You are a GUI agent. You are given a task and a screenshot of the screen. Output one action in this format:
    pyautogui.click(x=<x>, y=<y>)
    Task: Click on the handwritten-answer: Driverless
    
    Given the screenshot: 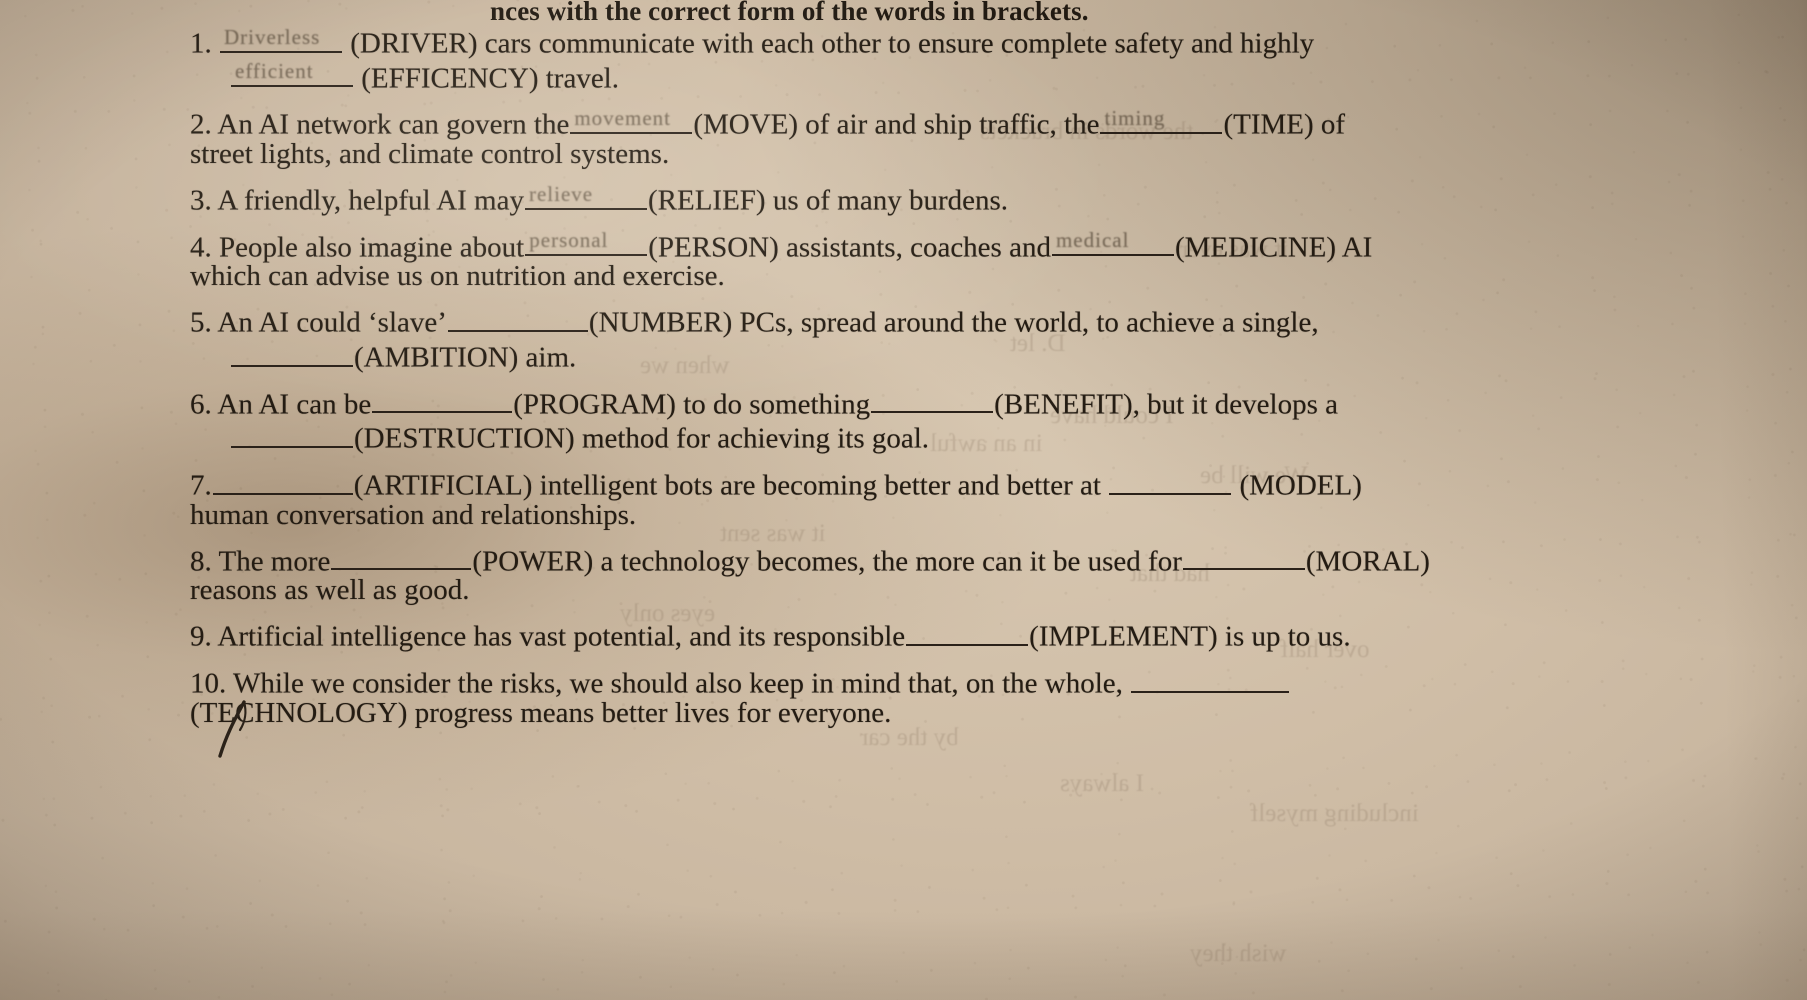 What is the action you would take?
    pyautogui.click(x=272, y=36)
    